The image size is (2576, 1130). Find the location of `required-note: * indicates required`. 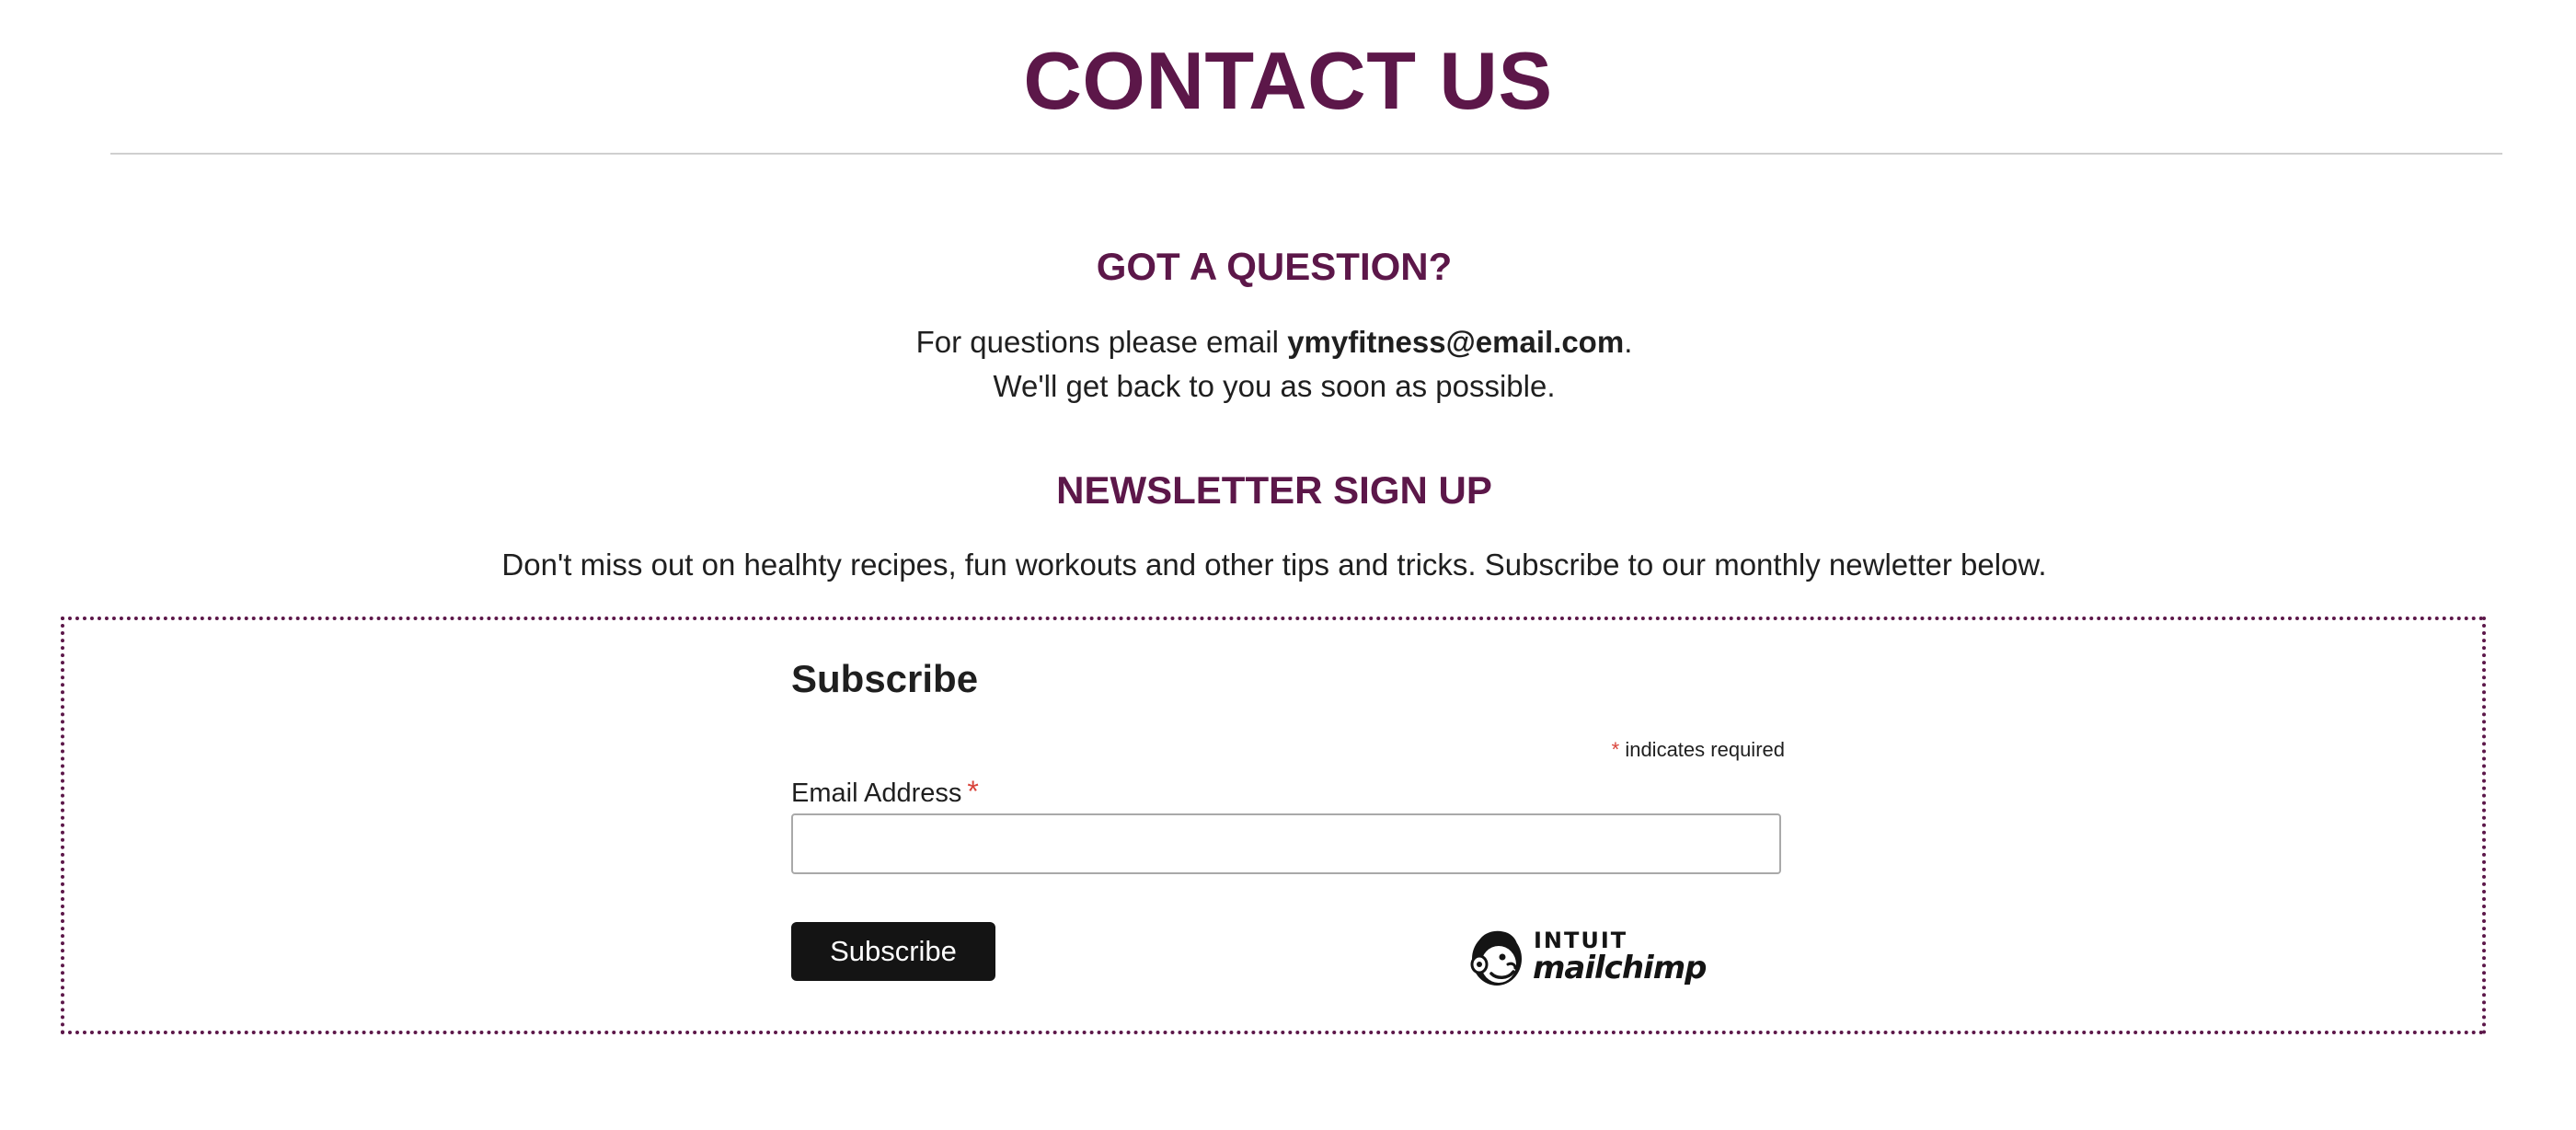

required-note: * indicates required is located at coordinates (1698, 750).